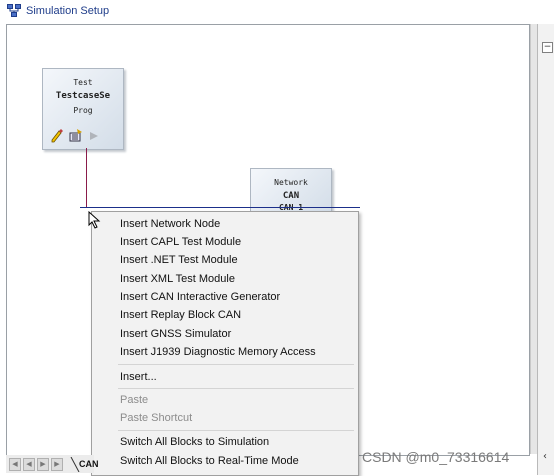  I want to click on menu-item-insert-capl-test-module: Insert CAPL Test Module, so click(180, 242).